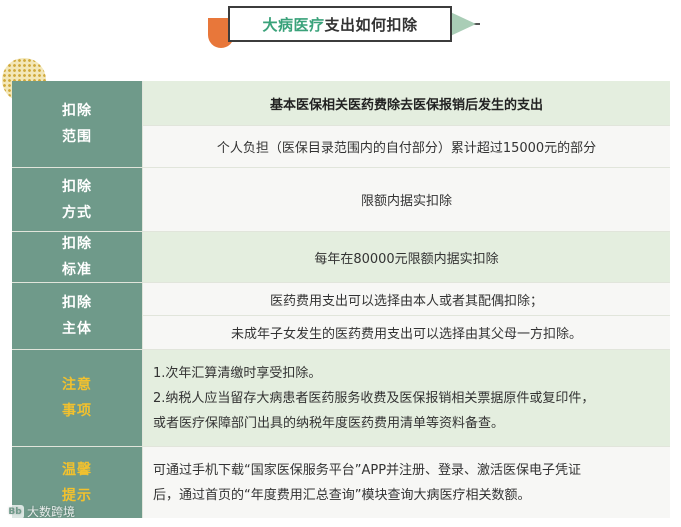  I want to click on page-title: 大病医疗 支出如何扣除, so click(340, 24).